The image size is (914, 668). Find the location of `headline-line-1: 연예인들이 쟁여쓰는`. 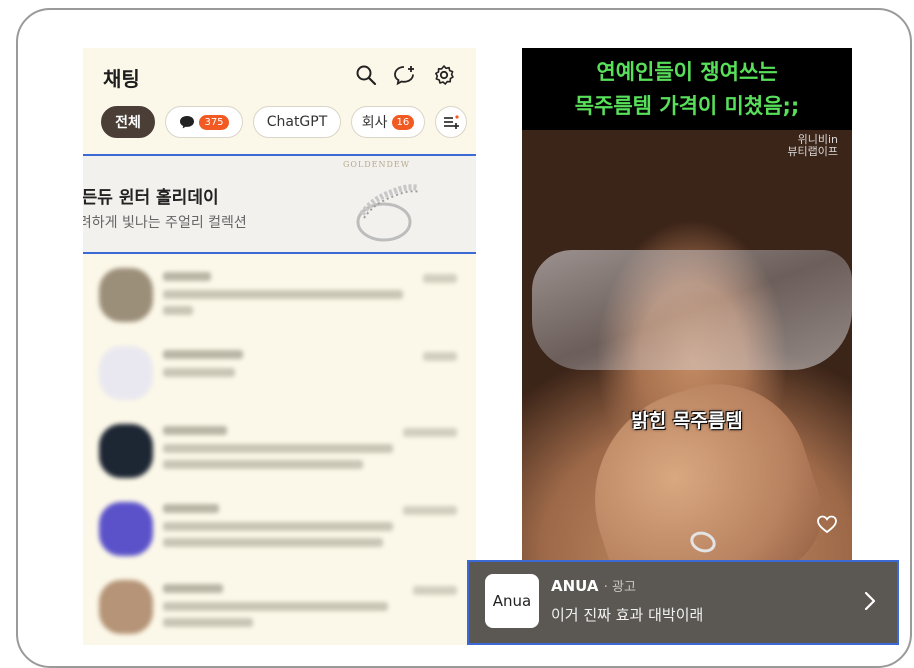

headline-line-1: 연예인들이 쟁여쓰는 is located at coordinates (687, 72).